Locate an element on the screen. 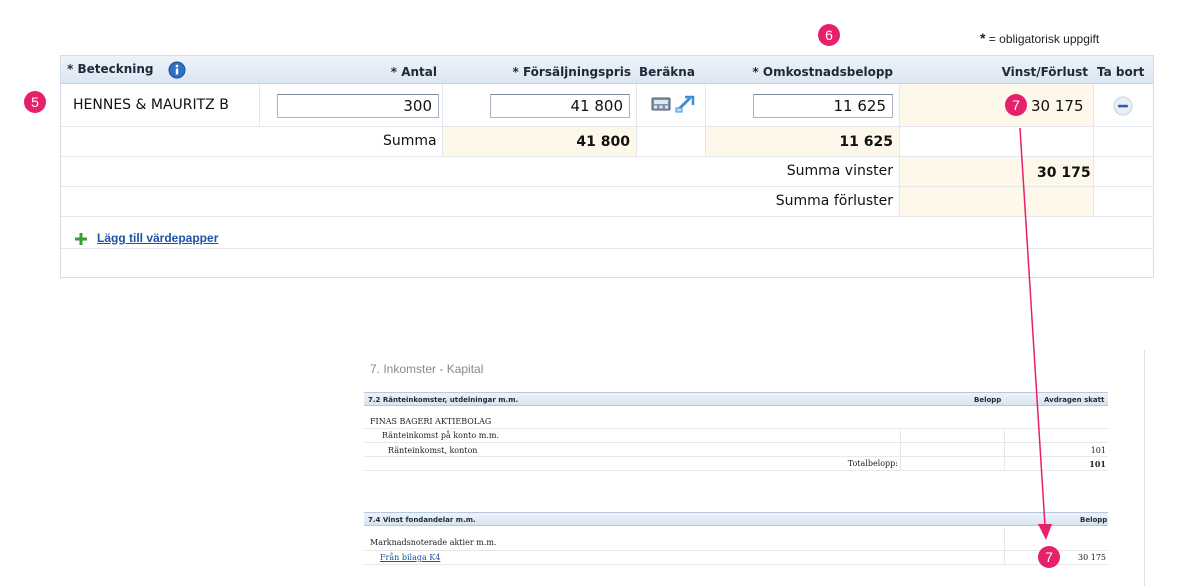 The image size is (1200, 586). required-legend: * = obligatorisk uppgift is located at coordinates (1039, 38).